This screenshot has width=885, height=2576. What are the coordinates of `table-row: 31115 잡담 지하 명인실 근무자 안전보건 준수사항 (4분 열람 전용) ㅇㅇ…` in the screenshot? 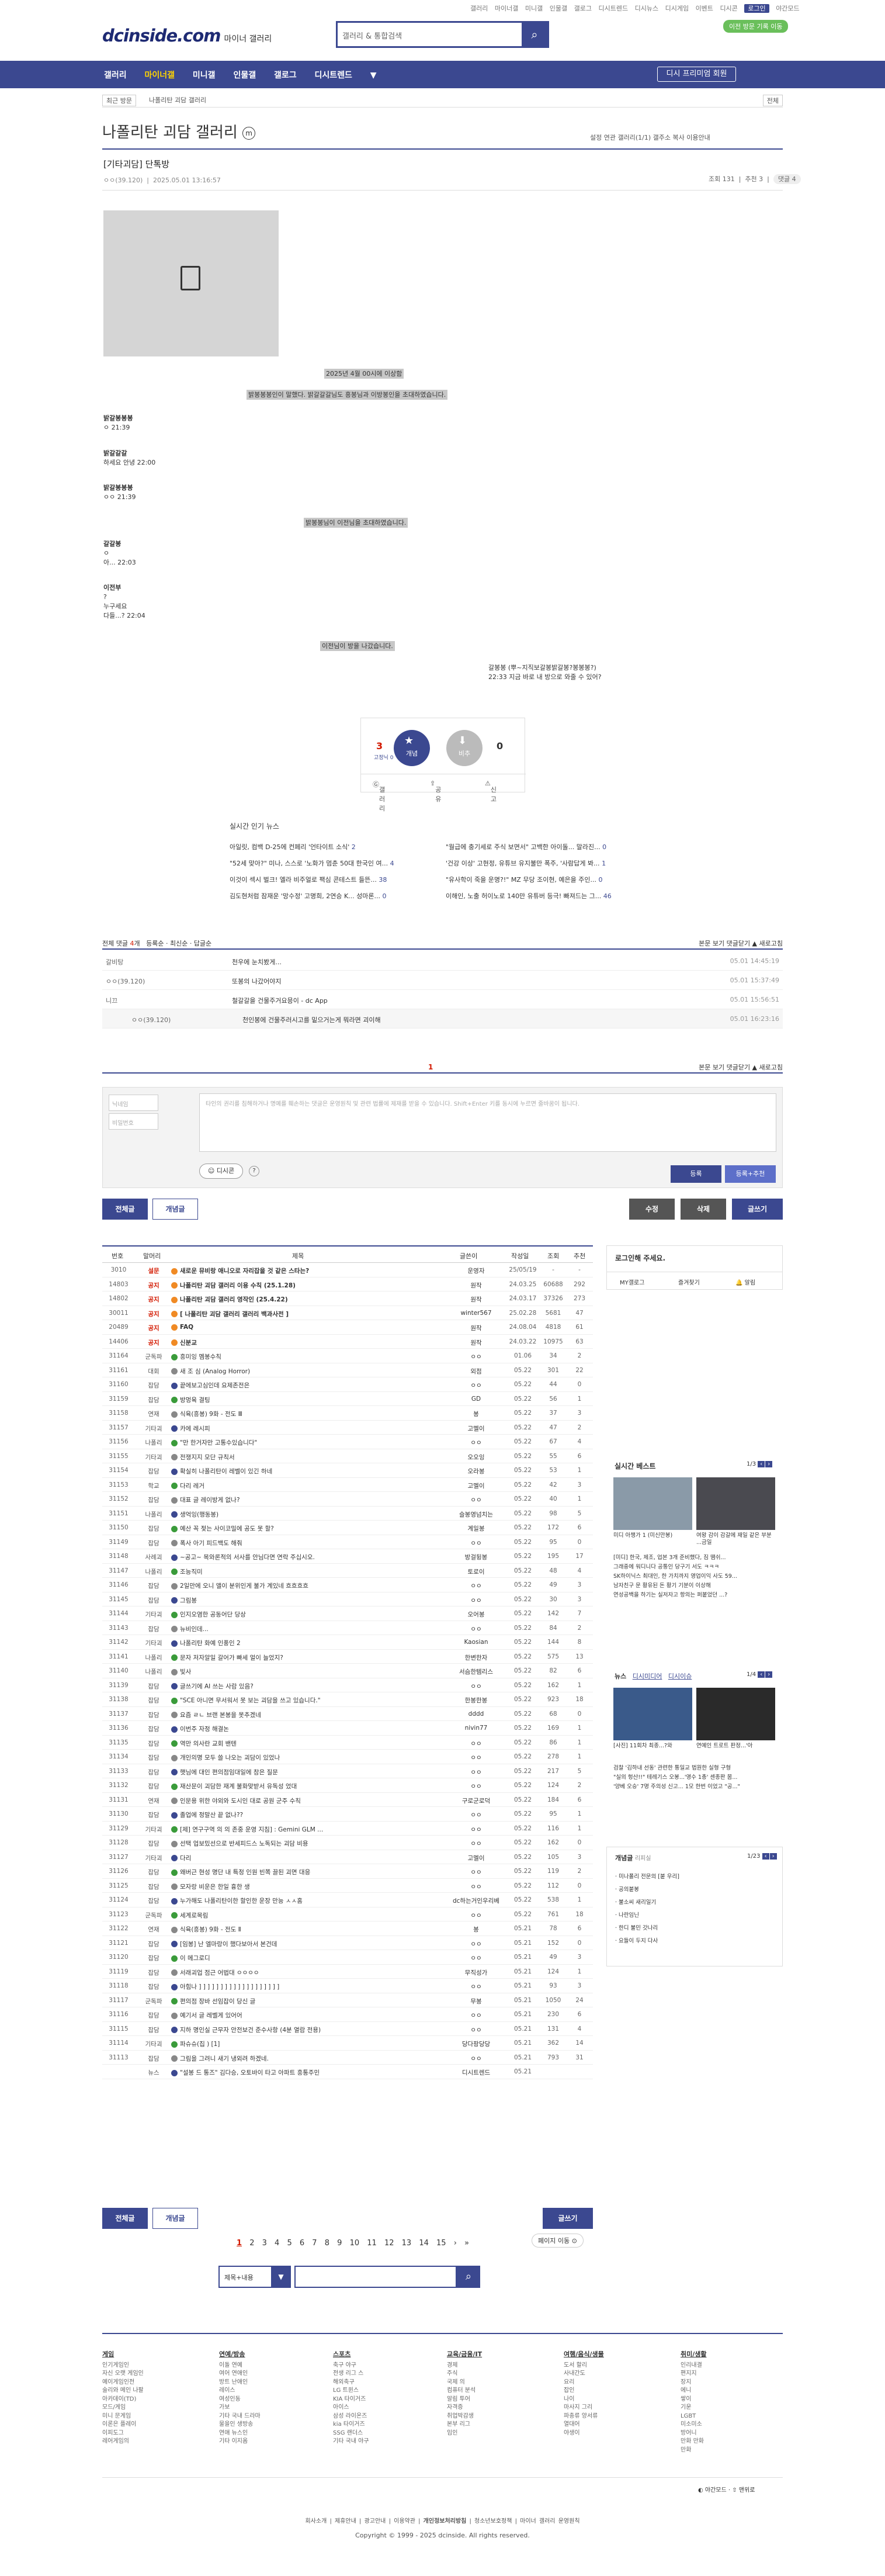 It's located at (347, 2029).